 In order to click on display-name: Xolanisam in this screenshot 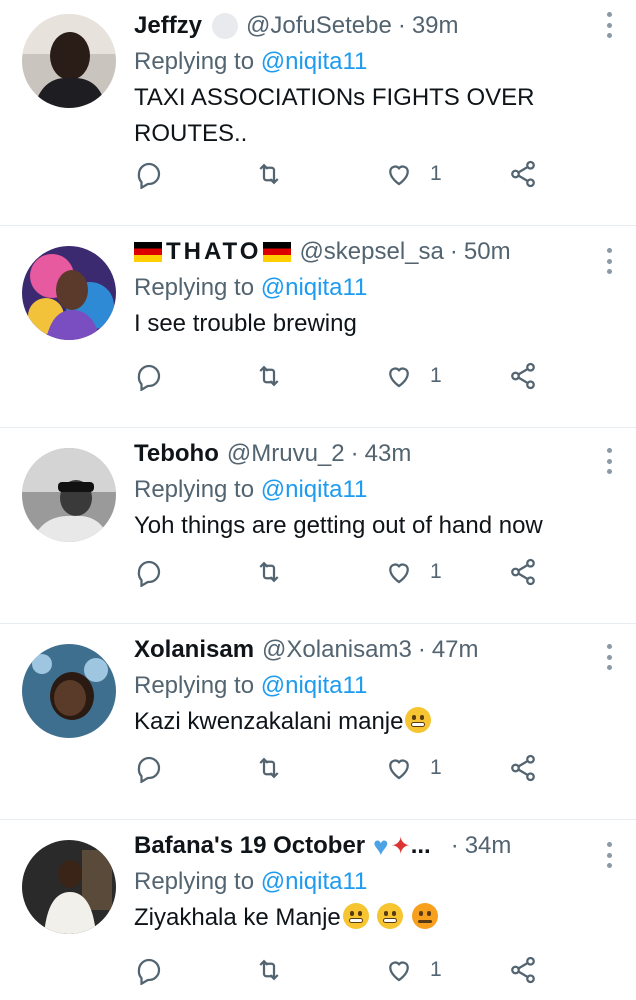, I will do `click(194, 650)`.